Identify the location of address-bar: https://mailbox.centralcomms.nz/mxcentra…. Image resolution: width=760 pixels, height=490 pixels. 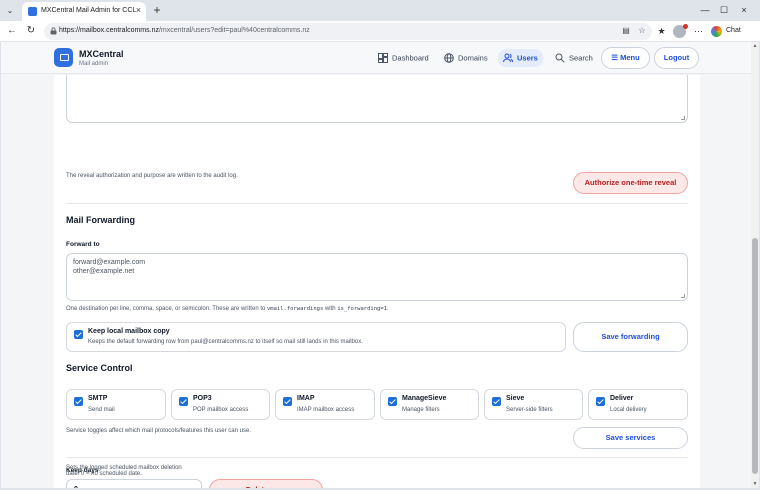
(348, 31).